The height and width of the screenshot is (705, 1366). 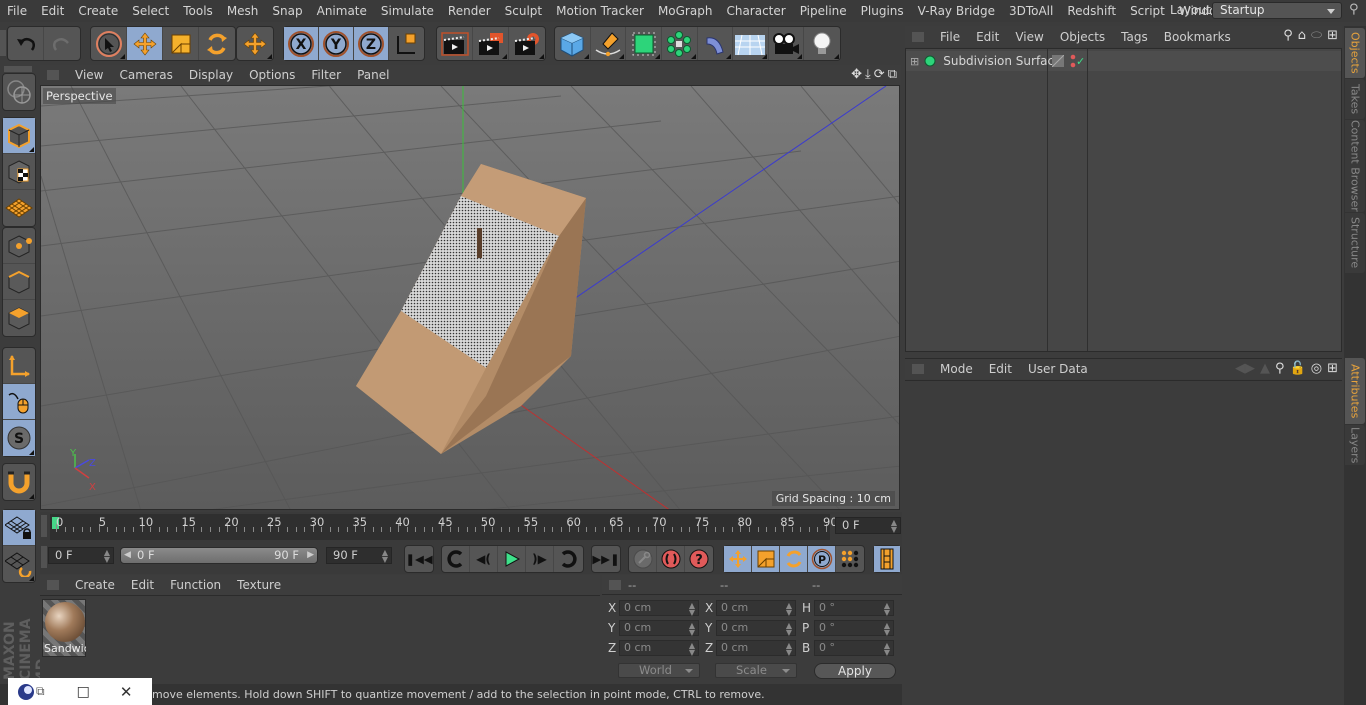 What do you see at coordinates (19, 172) in the screenshot?
I see `texture-mode-button` at bounding box center [19, 172].